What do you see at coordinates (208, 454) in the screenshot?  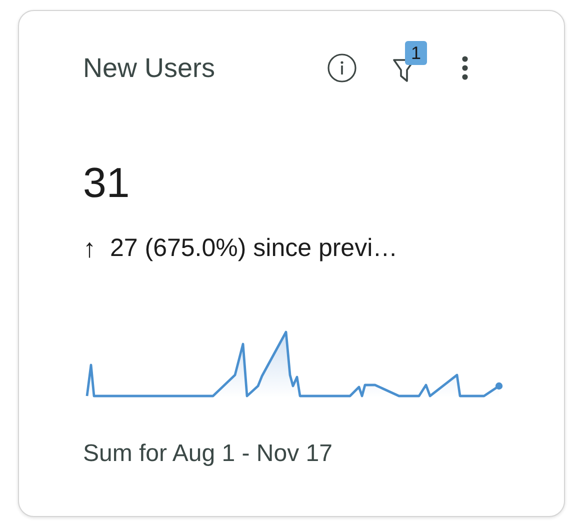 I see `date-range-text: Sum for Aug 1 - Nov 17` at bounding box center [208, 454].